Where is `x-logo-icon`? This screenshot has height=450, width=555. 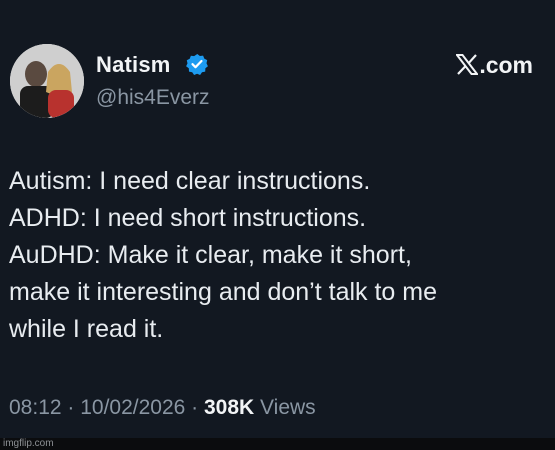
x-logo-icon is located at coordinates (467, 63).